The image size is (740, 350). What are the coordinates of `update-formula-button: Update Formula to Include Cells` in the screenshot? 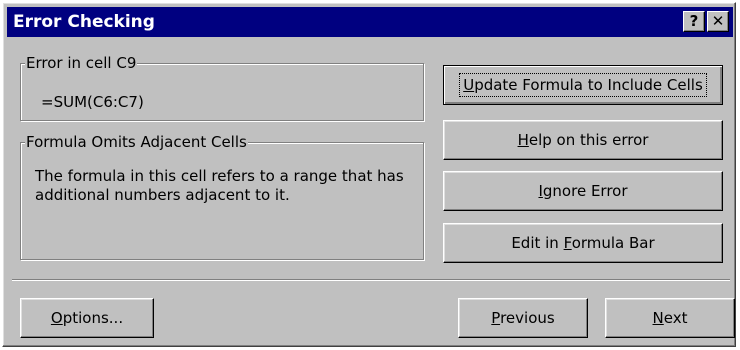 It's located at (583, 85).